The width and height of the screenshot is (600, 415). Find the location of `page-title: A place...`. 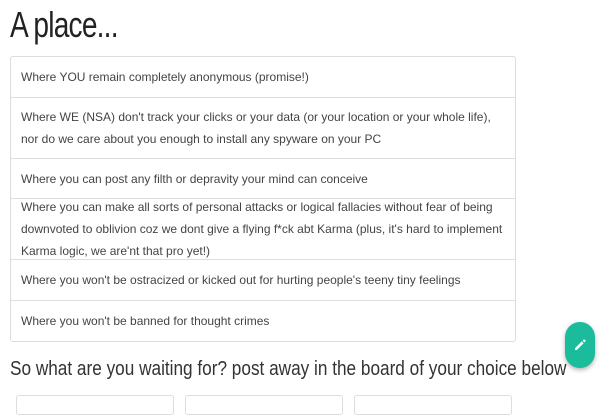

page-title: A place... is located at coordinates (64, 24).